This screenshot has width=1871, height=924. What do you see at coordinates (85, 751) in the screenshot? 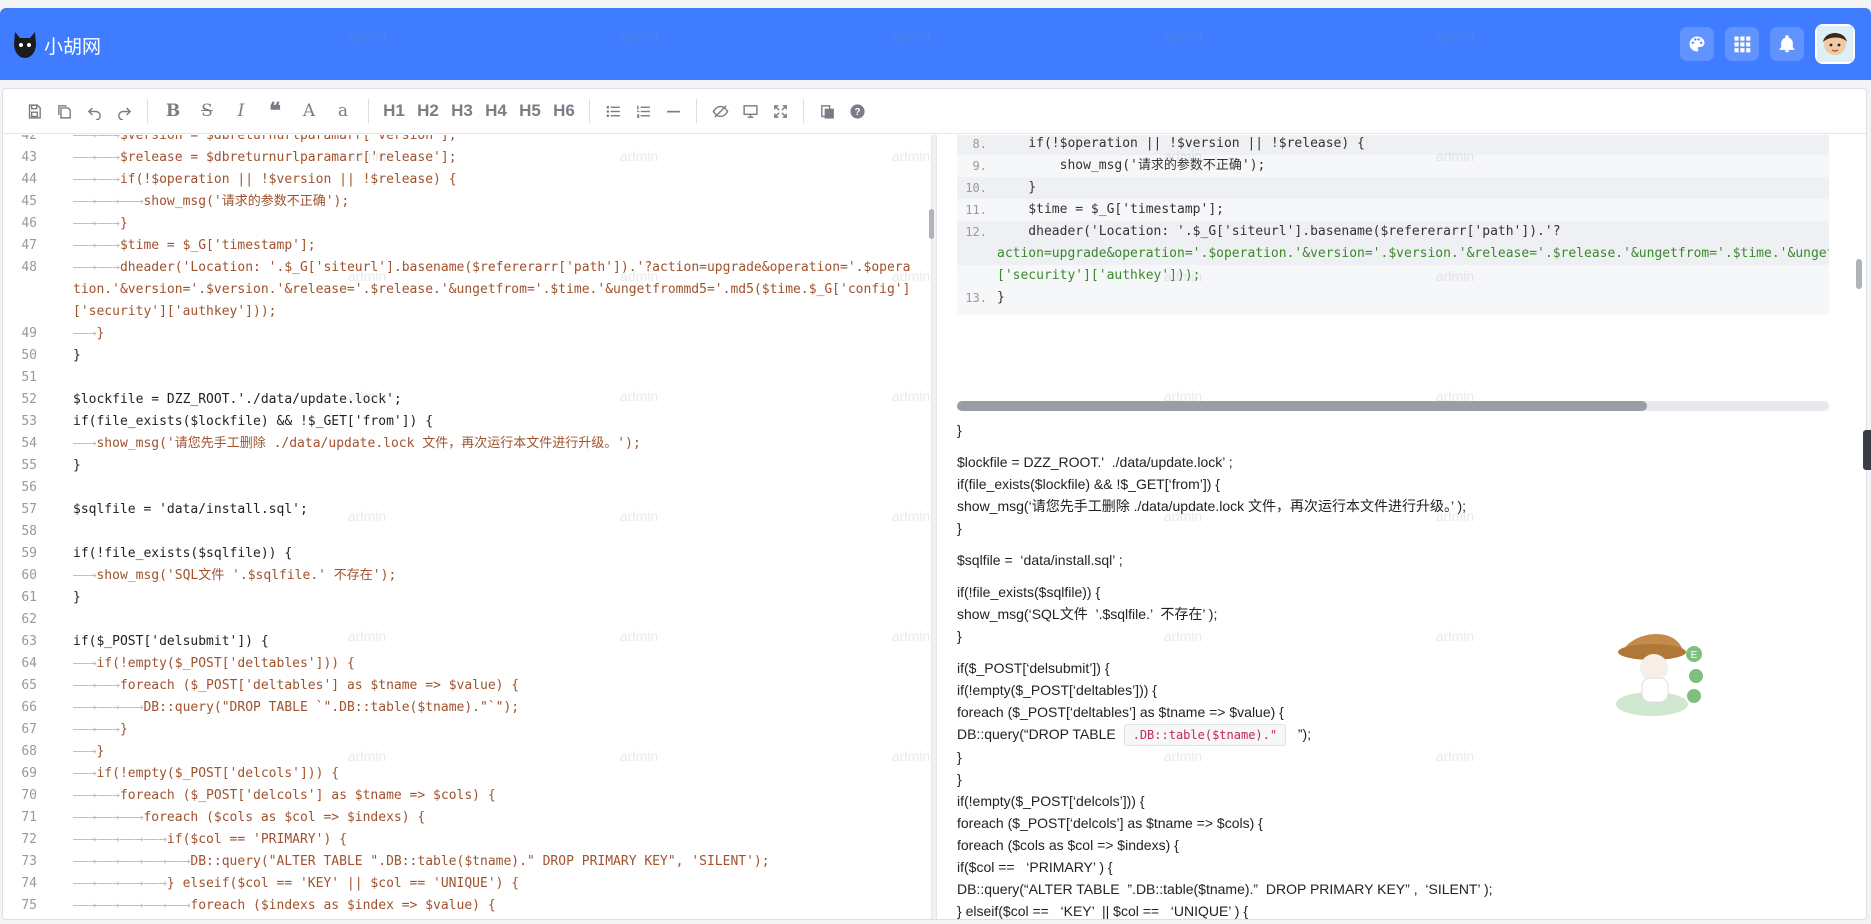
I see `tab-indent-marker: ——→` at bounding box center [85, 751].